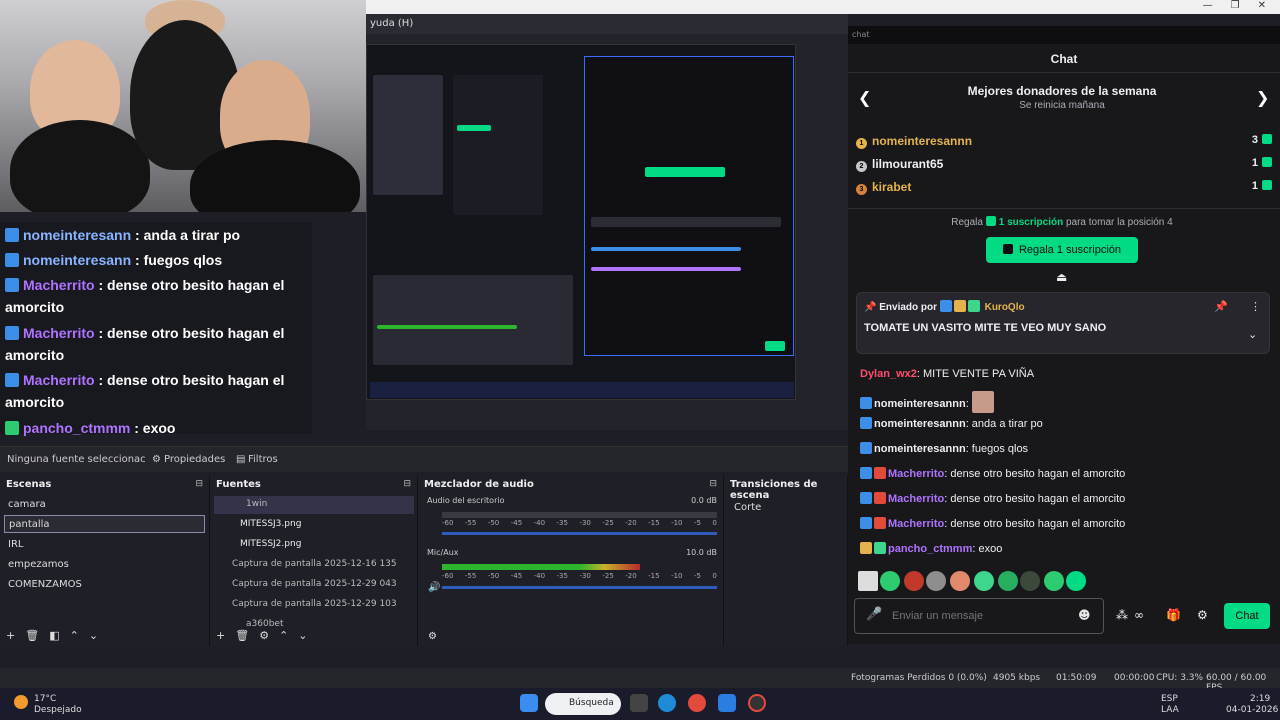  Describe the element at coordinates (1235, 7) in the screenshot. I see `maximize-icon: ❐` at that location.